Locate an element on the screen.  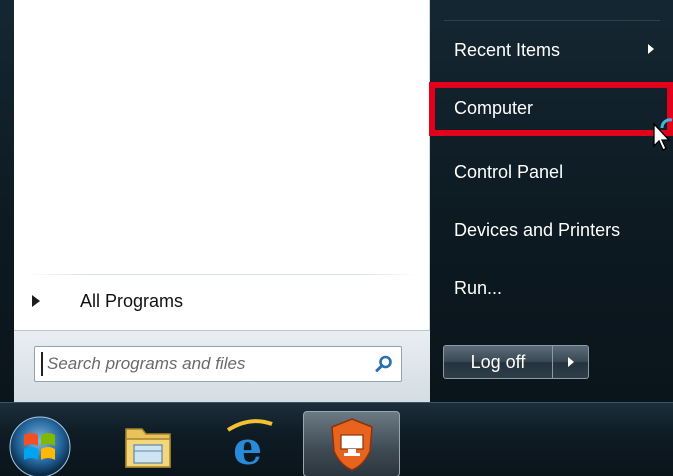
internet-explorer-icon: e is located at coordinates (249, 446).